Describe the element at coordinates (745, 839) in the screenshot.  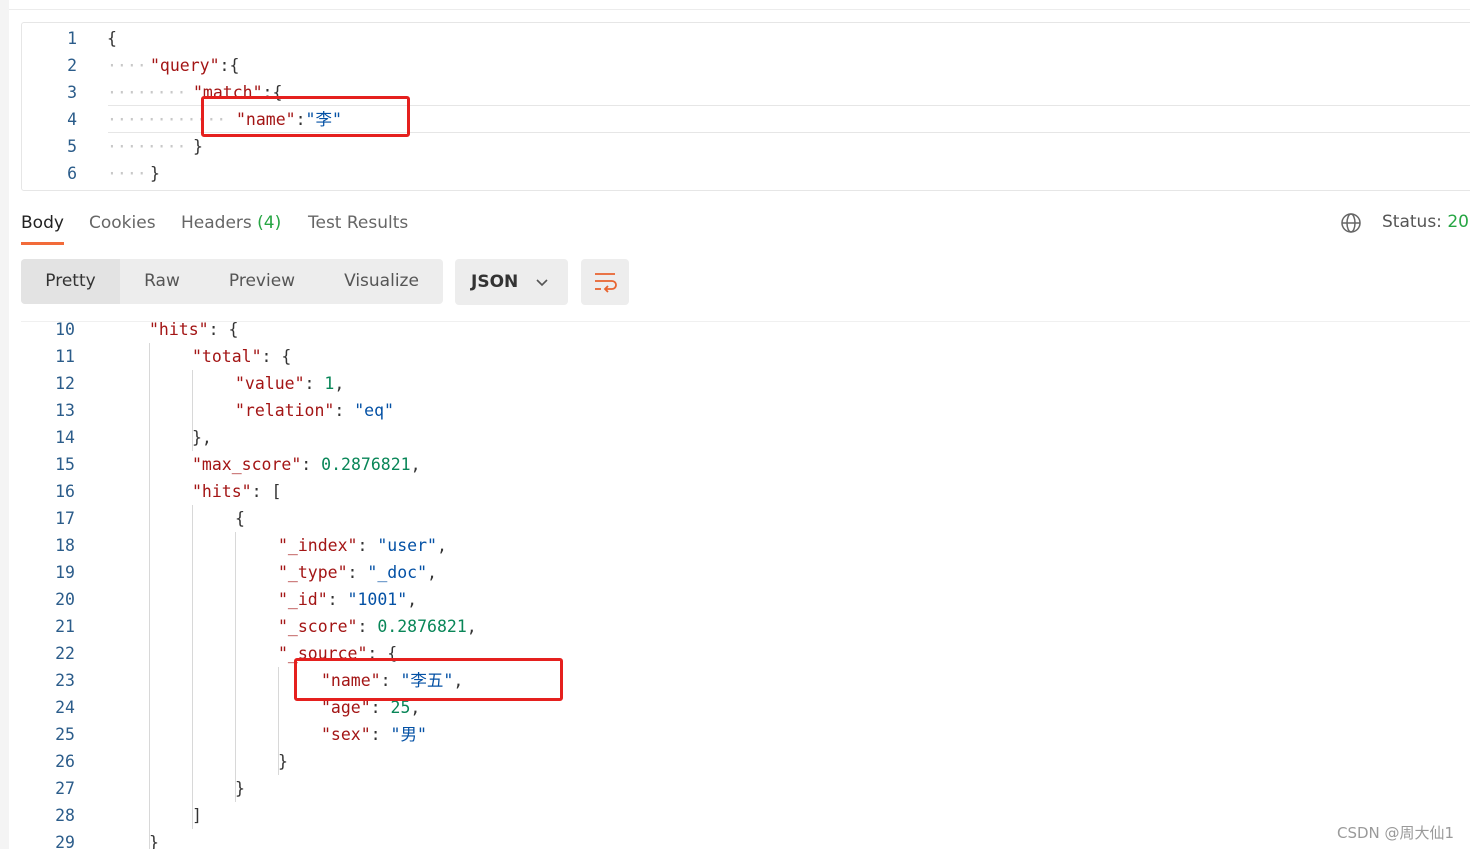
I see `code-line: 29}` at that location.